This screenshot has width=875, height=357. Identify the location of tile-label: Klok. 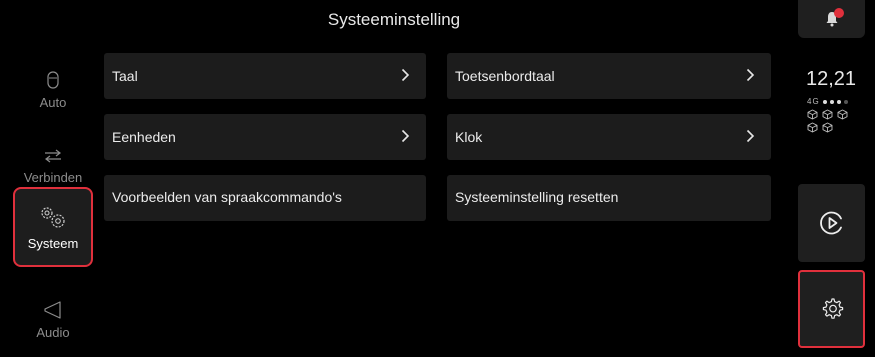
(469, 137).